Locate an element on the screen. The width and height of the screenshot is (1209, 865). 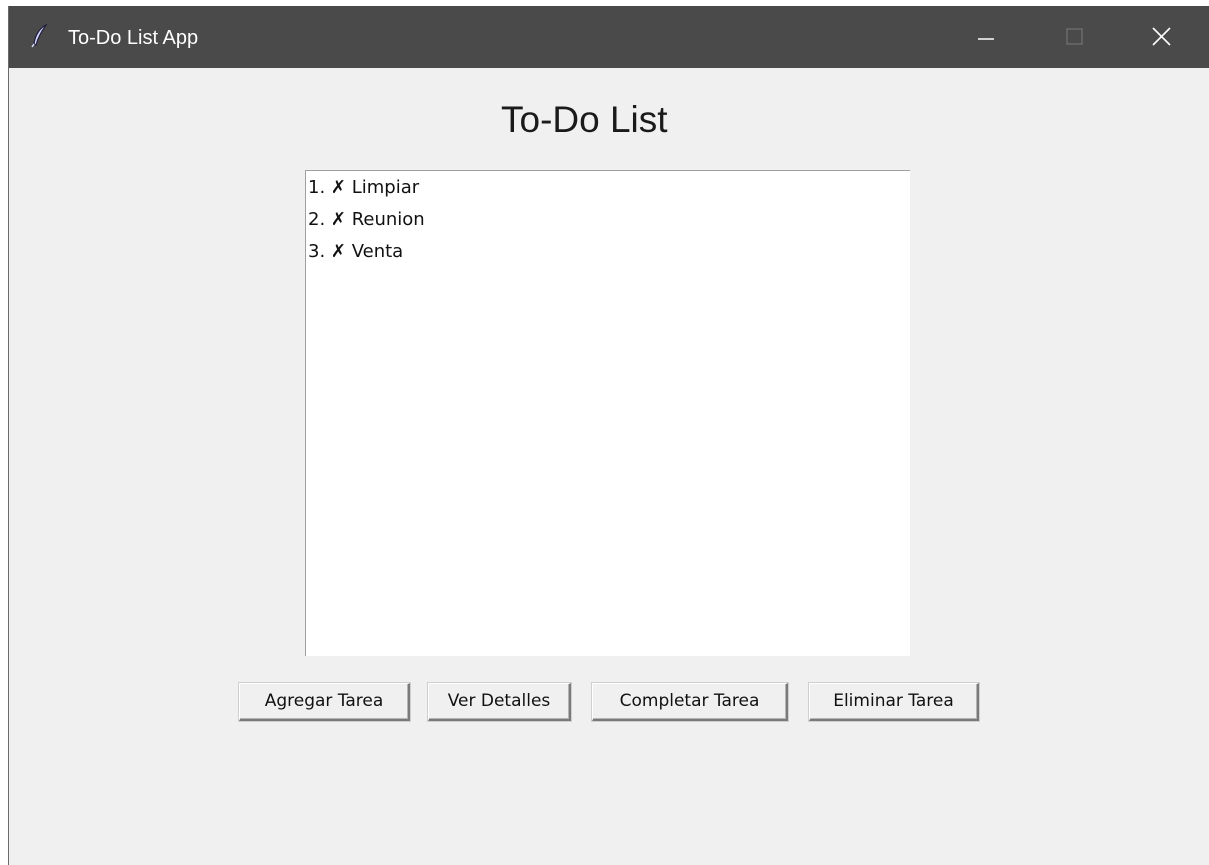
maximize-icon is located at coordinates (1074, 36).